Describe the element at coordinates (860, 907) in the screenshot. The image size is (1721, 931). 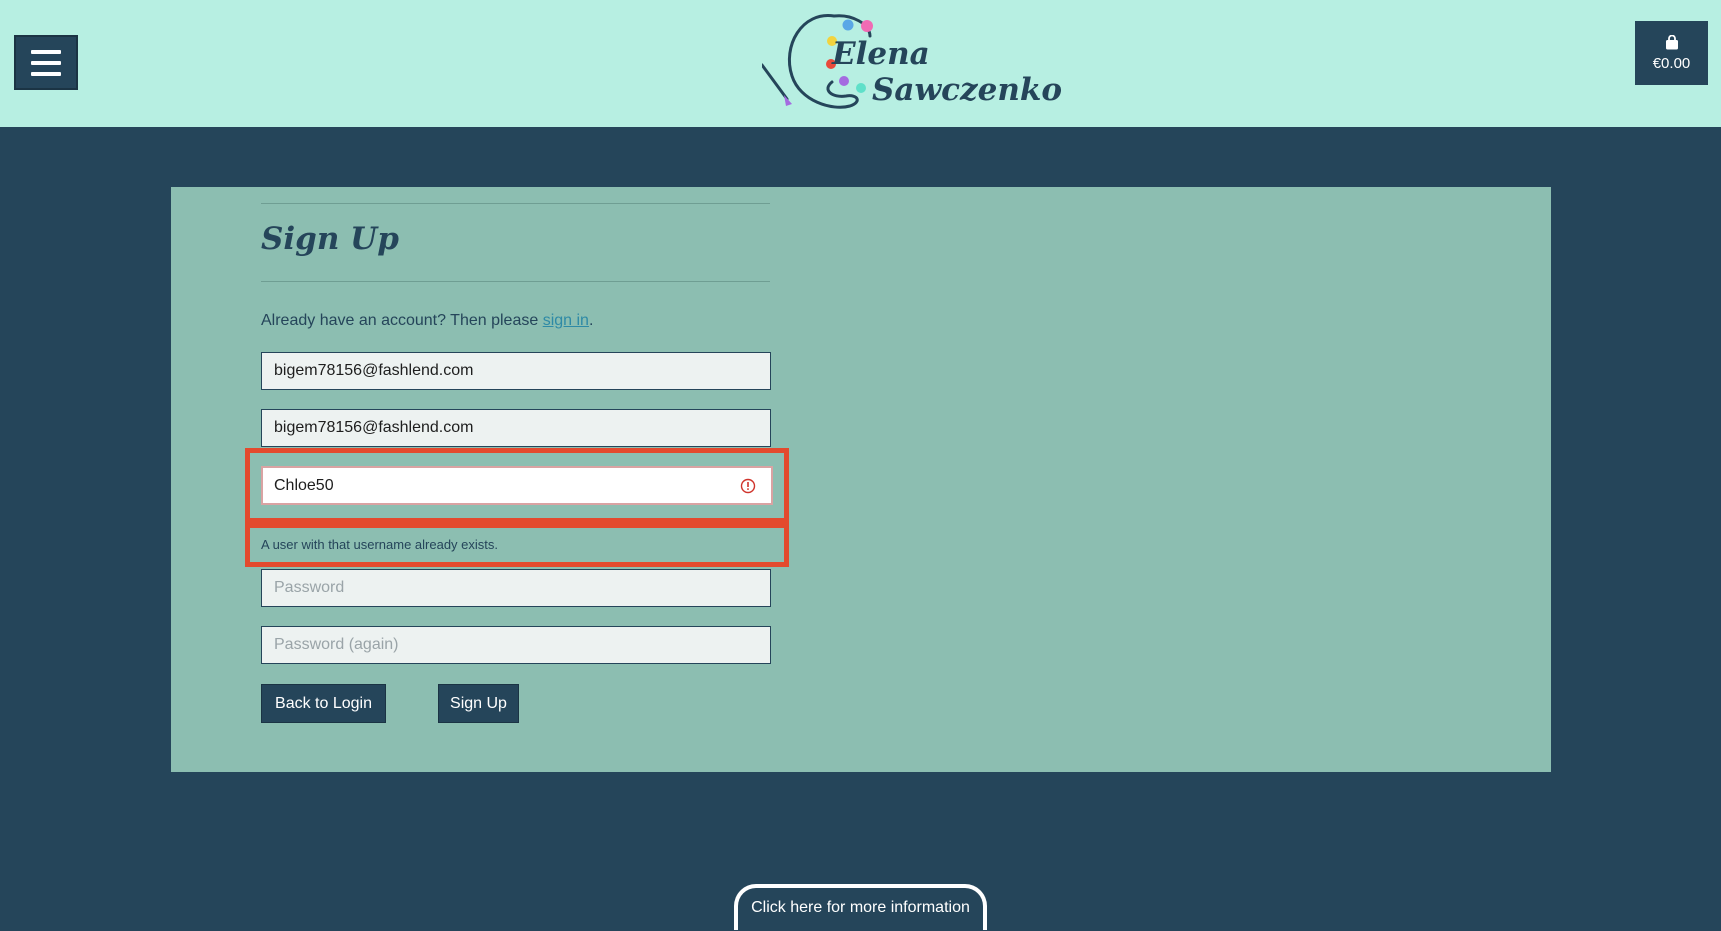
I see `more-info-button: Click here for more information` at that location.